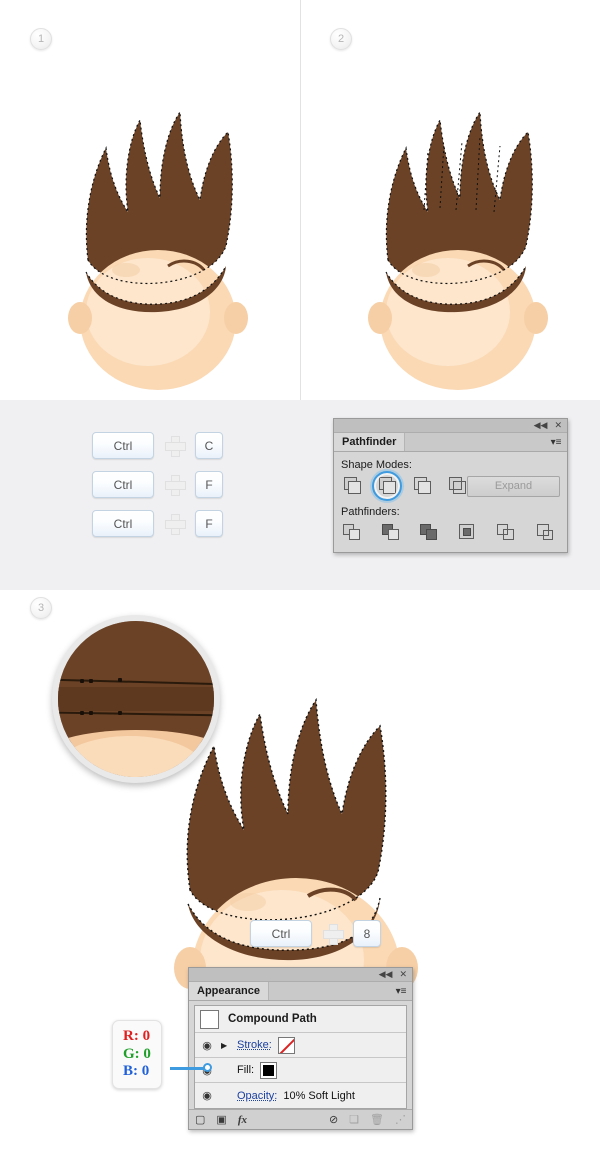 Image resolution: width=600 pixels, height=1155 pixels. What do you see at coordinates (254, 1045) in the screenshot?
I see `stroke-label: Stroke:` at bounding box center [254, 1045].